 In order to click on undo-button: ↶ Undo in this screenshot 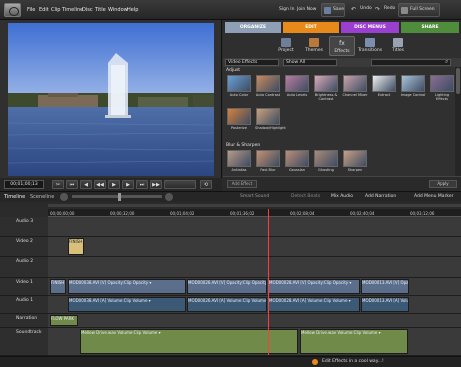, I will do `click(361, 10)`.